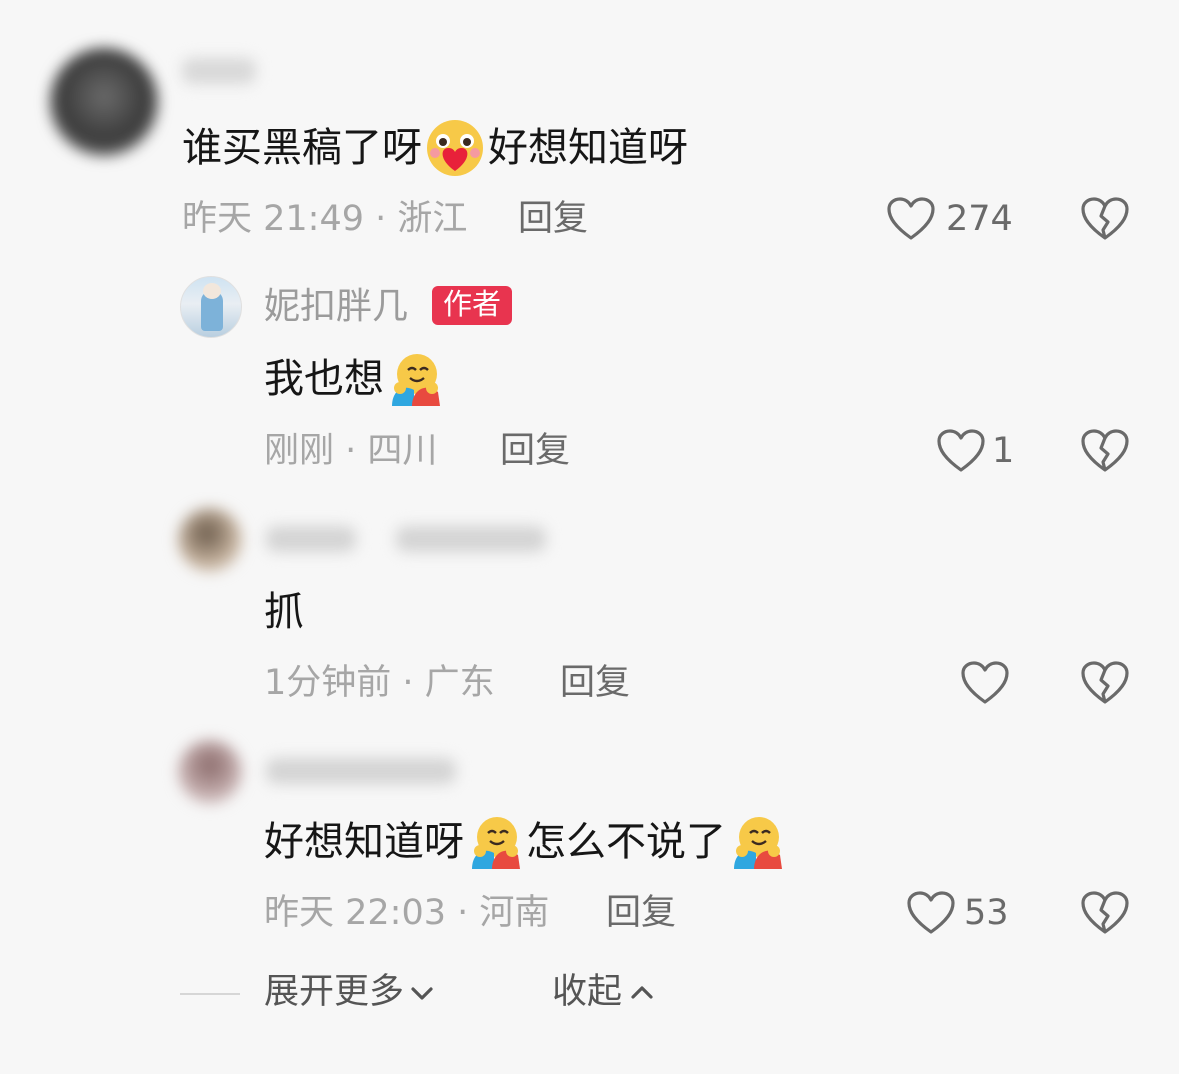 This screenshot has height=1074, width=1179. Describe the element at coordinates (104, 102) in the screenshot. I see `commenter-avatar` at that location.